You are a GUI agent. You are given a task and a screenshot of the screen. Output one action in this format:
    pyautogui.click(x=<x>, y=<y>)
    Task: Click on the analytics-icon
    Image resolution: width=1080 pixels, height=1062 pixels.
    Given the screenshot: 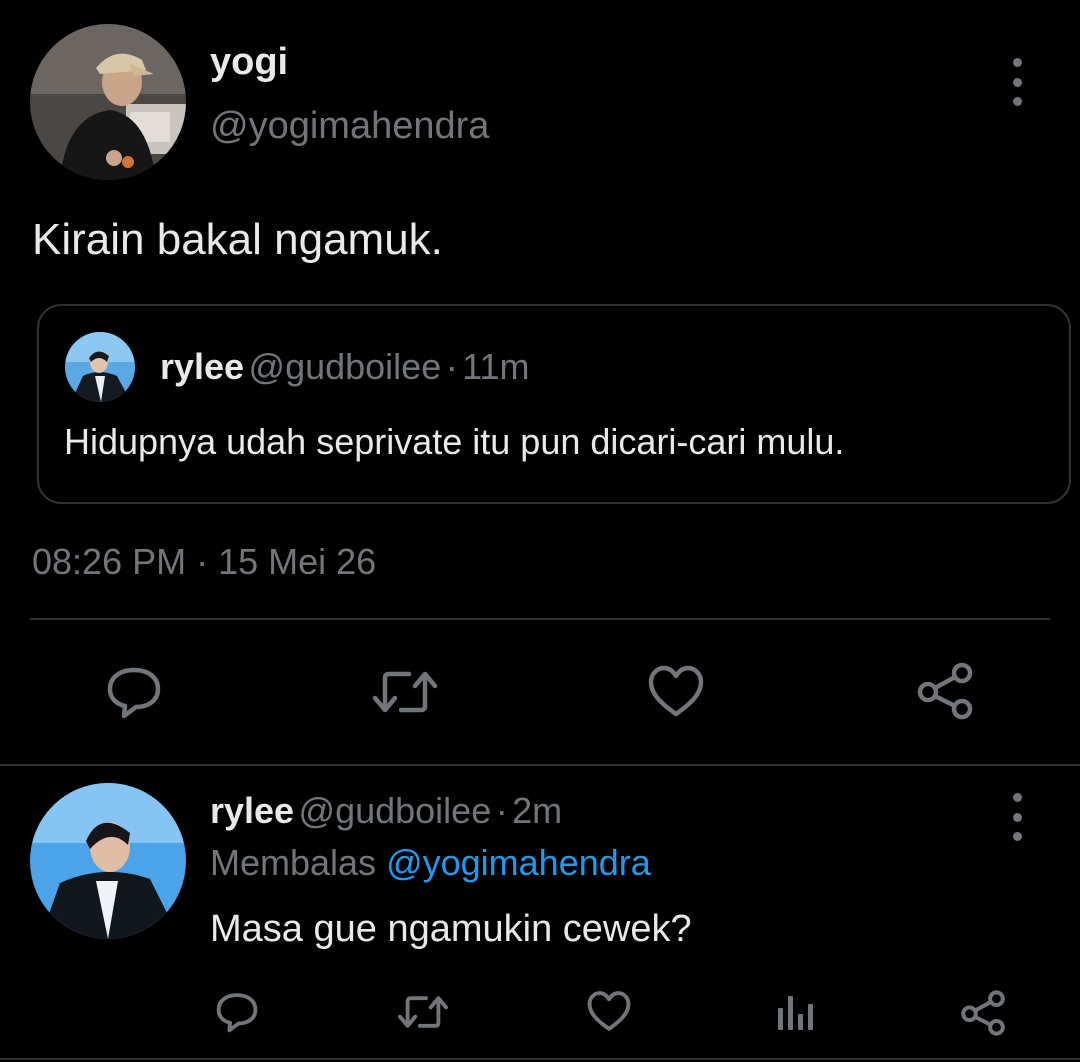 What is the action you would take?
    pyautogui.click(x=796, y=1013)
    